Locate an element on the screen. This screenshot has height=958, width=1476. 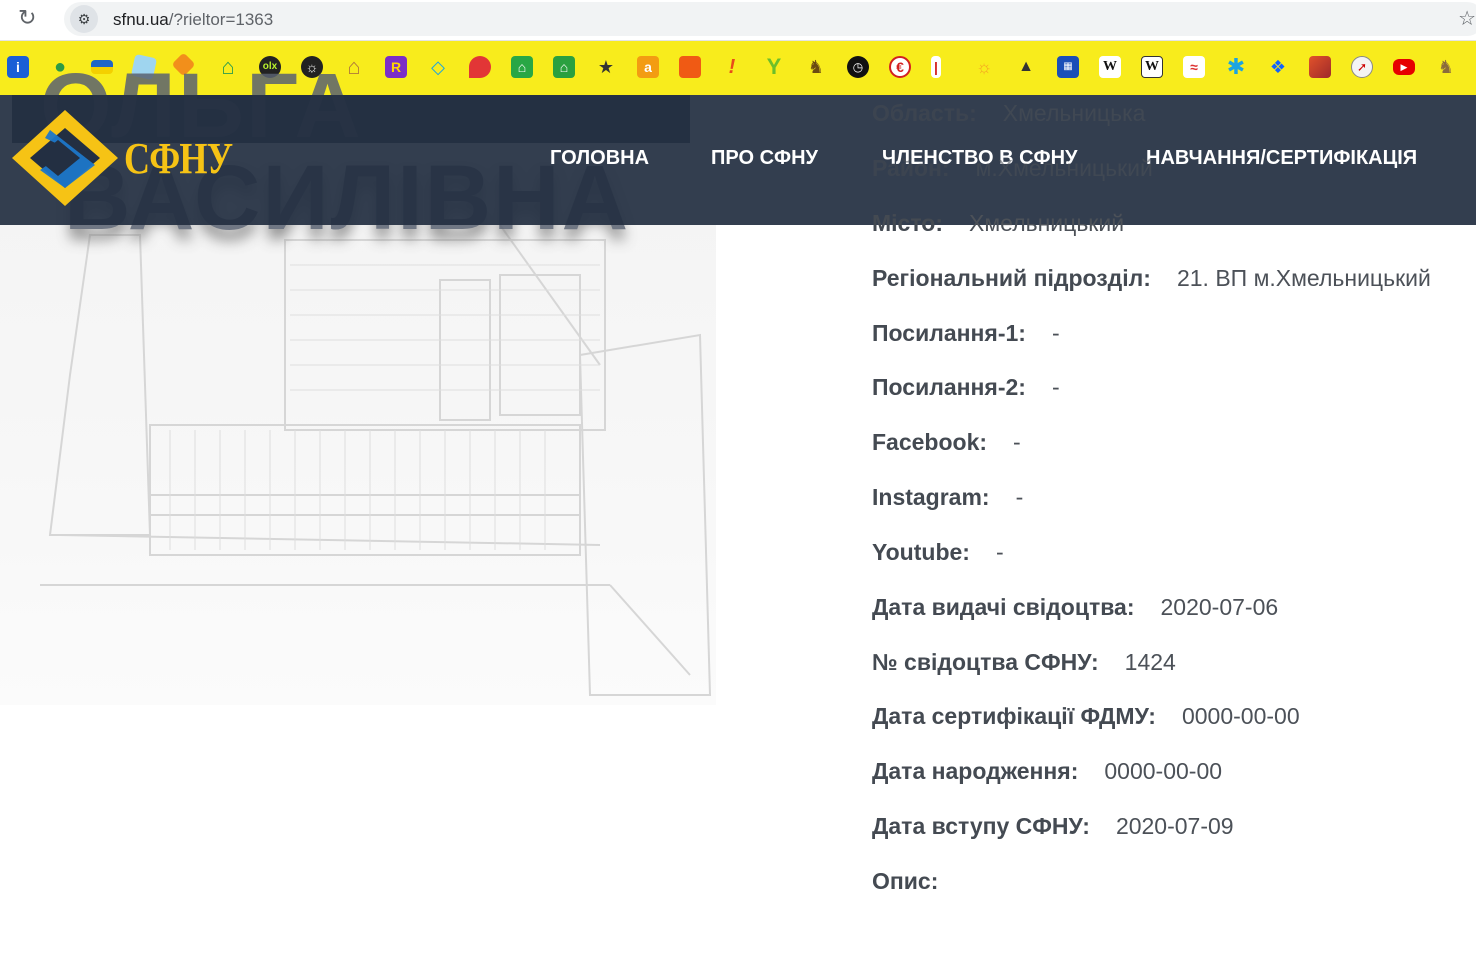
detail-value: 21. ВП м.Хмельницький is located at coordinates (1303, 278).